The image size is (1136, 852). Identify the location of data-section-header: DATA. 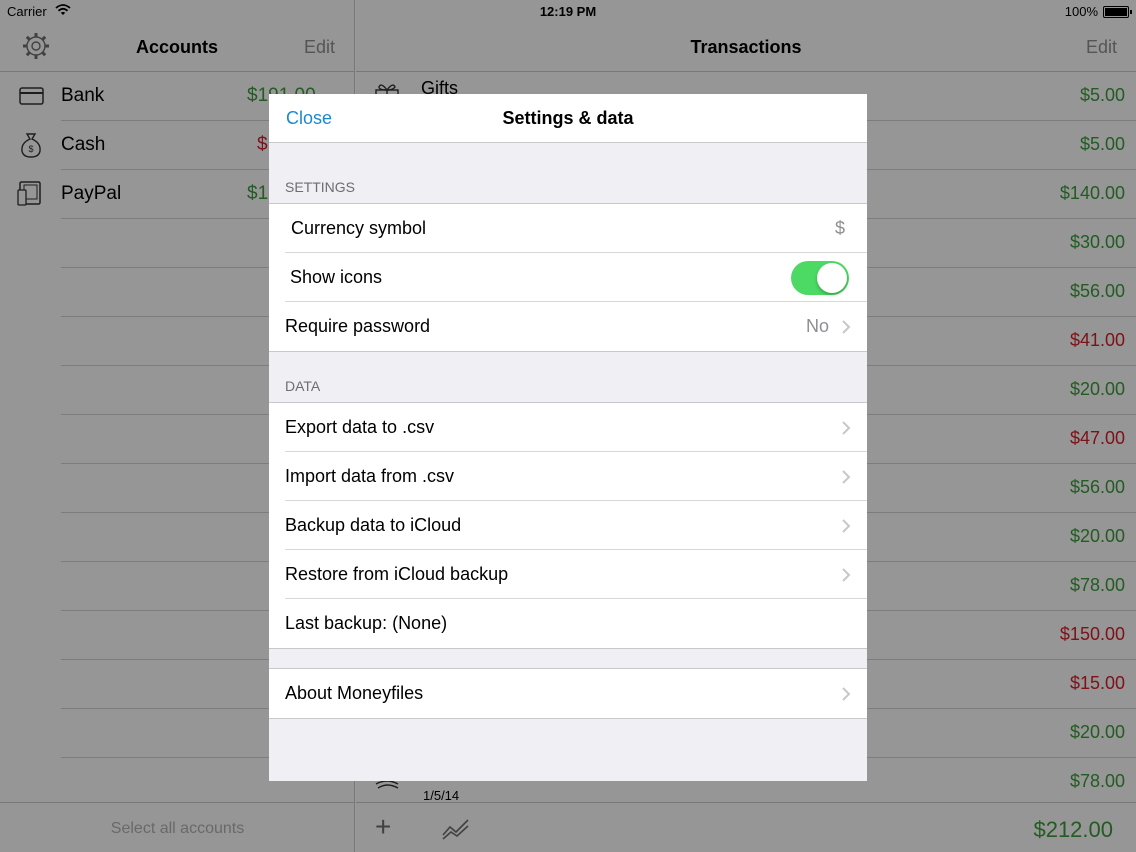
(303, 386).